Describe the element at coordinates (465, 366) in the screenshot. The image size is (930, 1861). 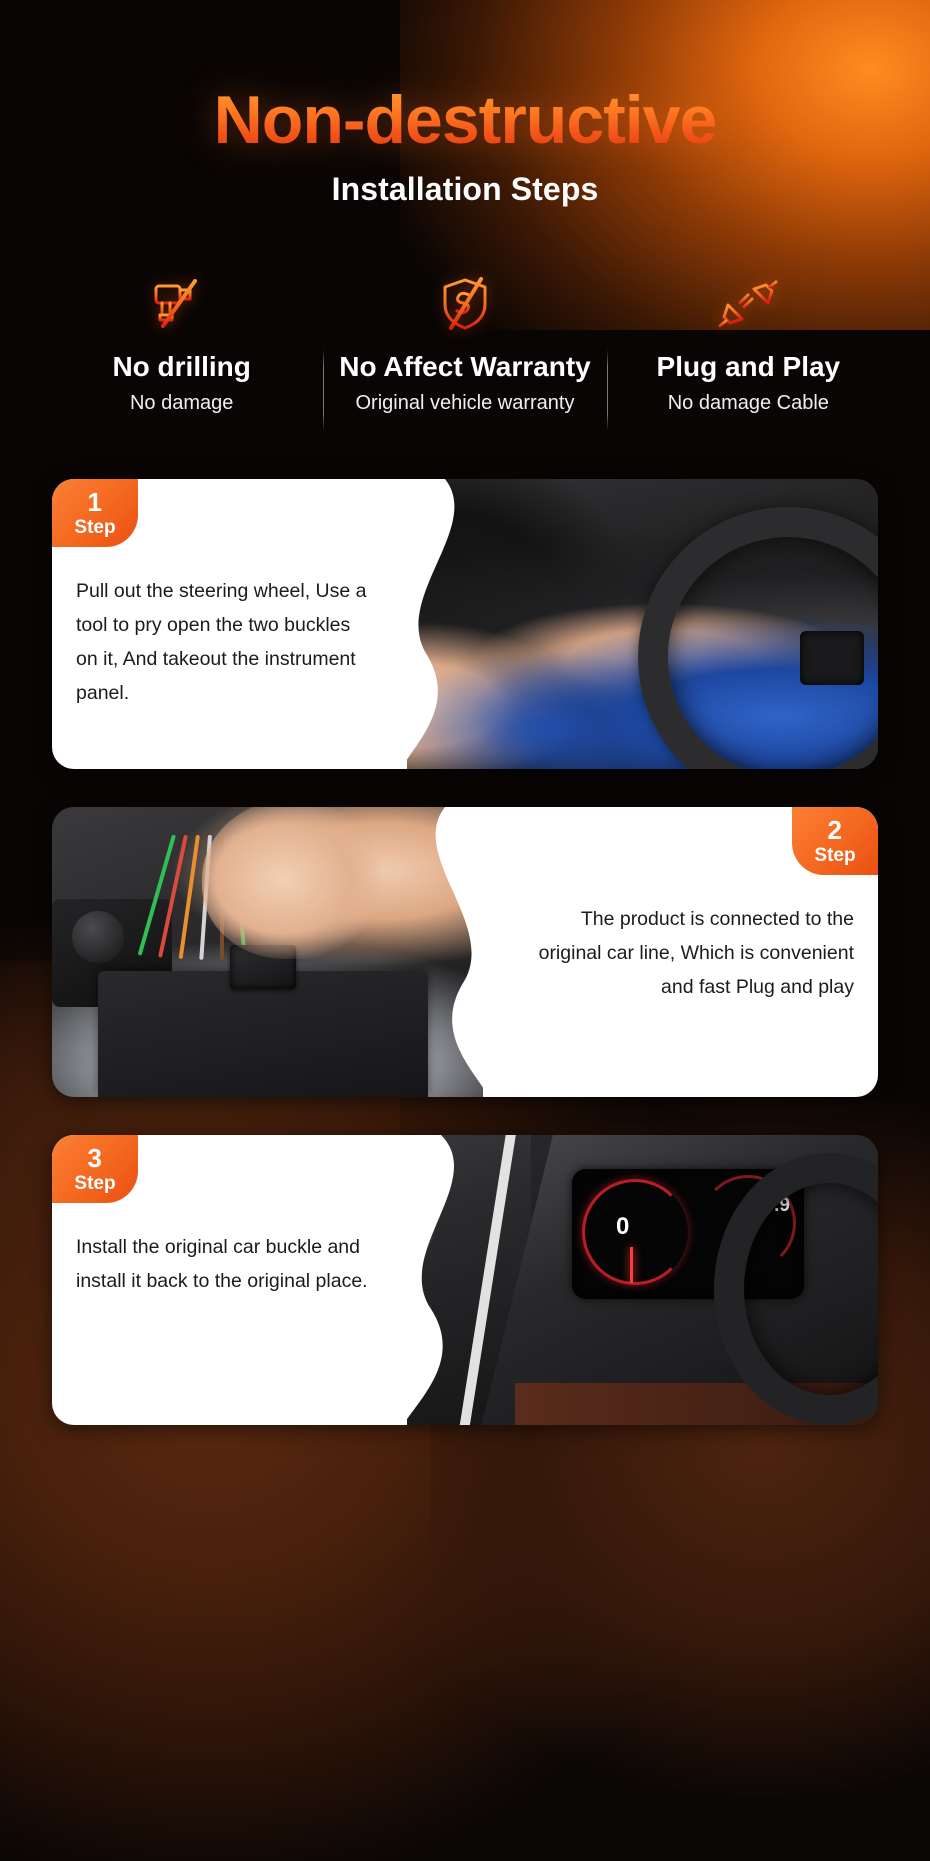
I see `feature-title: No Affect Warranty` at that location.